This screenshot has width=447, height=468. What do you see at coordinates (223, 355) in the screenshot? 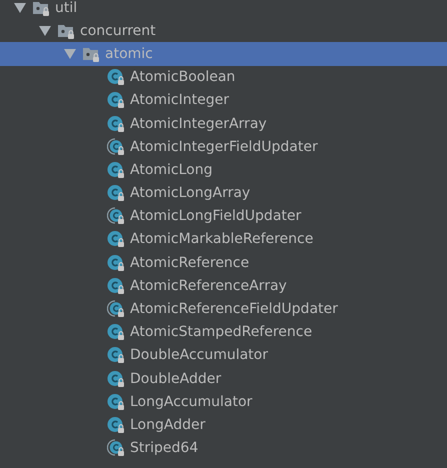
I see `tree-row: DoubleAccumulator` at bounding box center [223, 355].